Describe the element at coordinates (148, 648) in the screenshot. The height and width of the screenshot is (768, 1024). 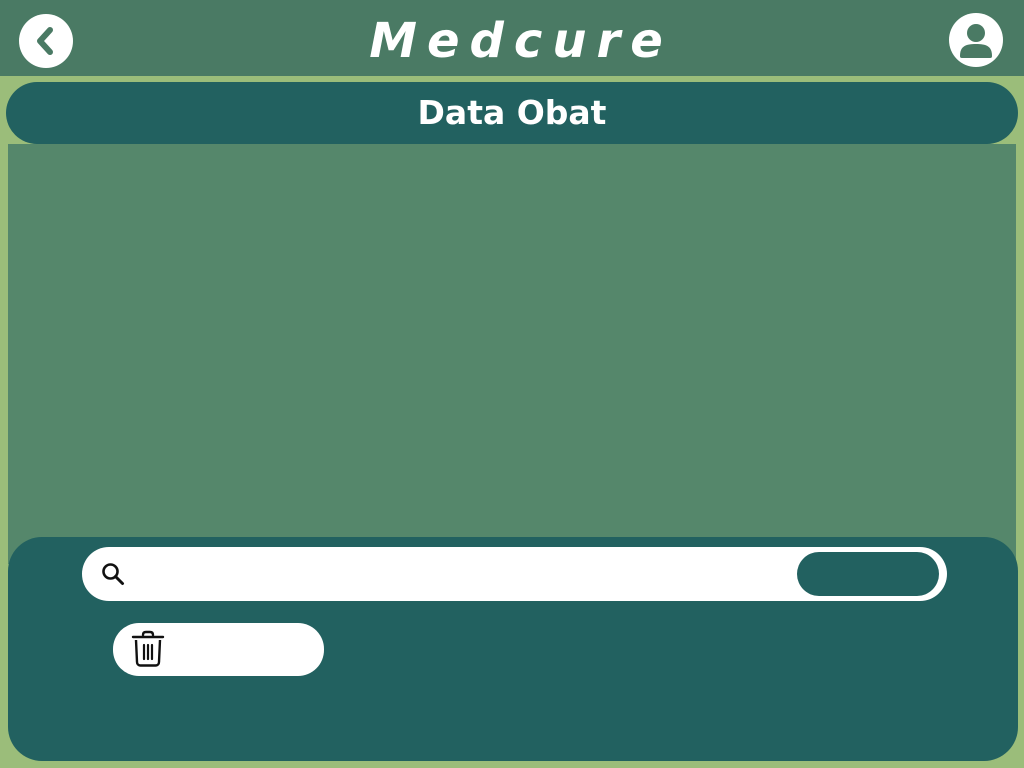
I see `trash-icon` at that location.